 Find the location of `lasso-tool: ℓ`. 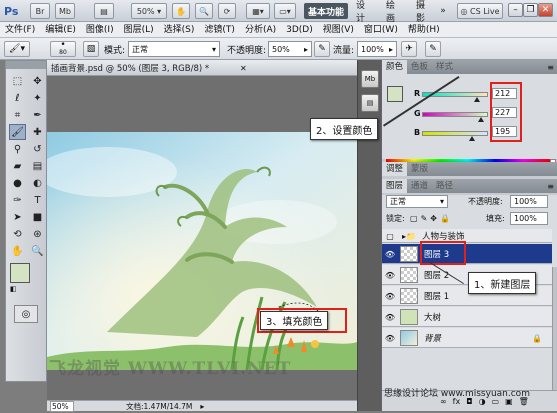

lasso-tool: ℓ is located at coordinates (17, 98).